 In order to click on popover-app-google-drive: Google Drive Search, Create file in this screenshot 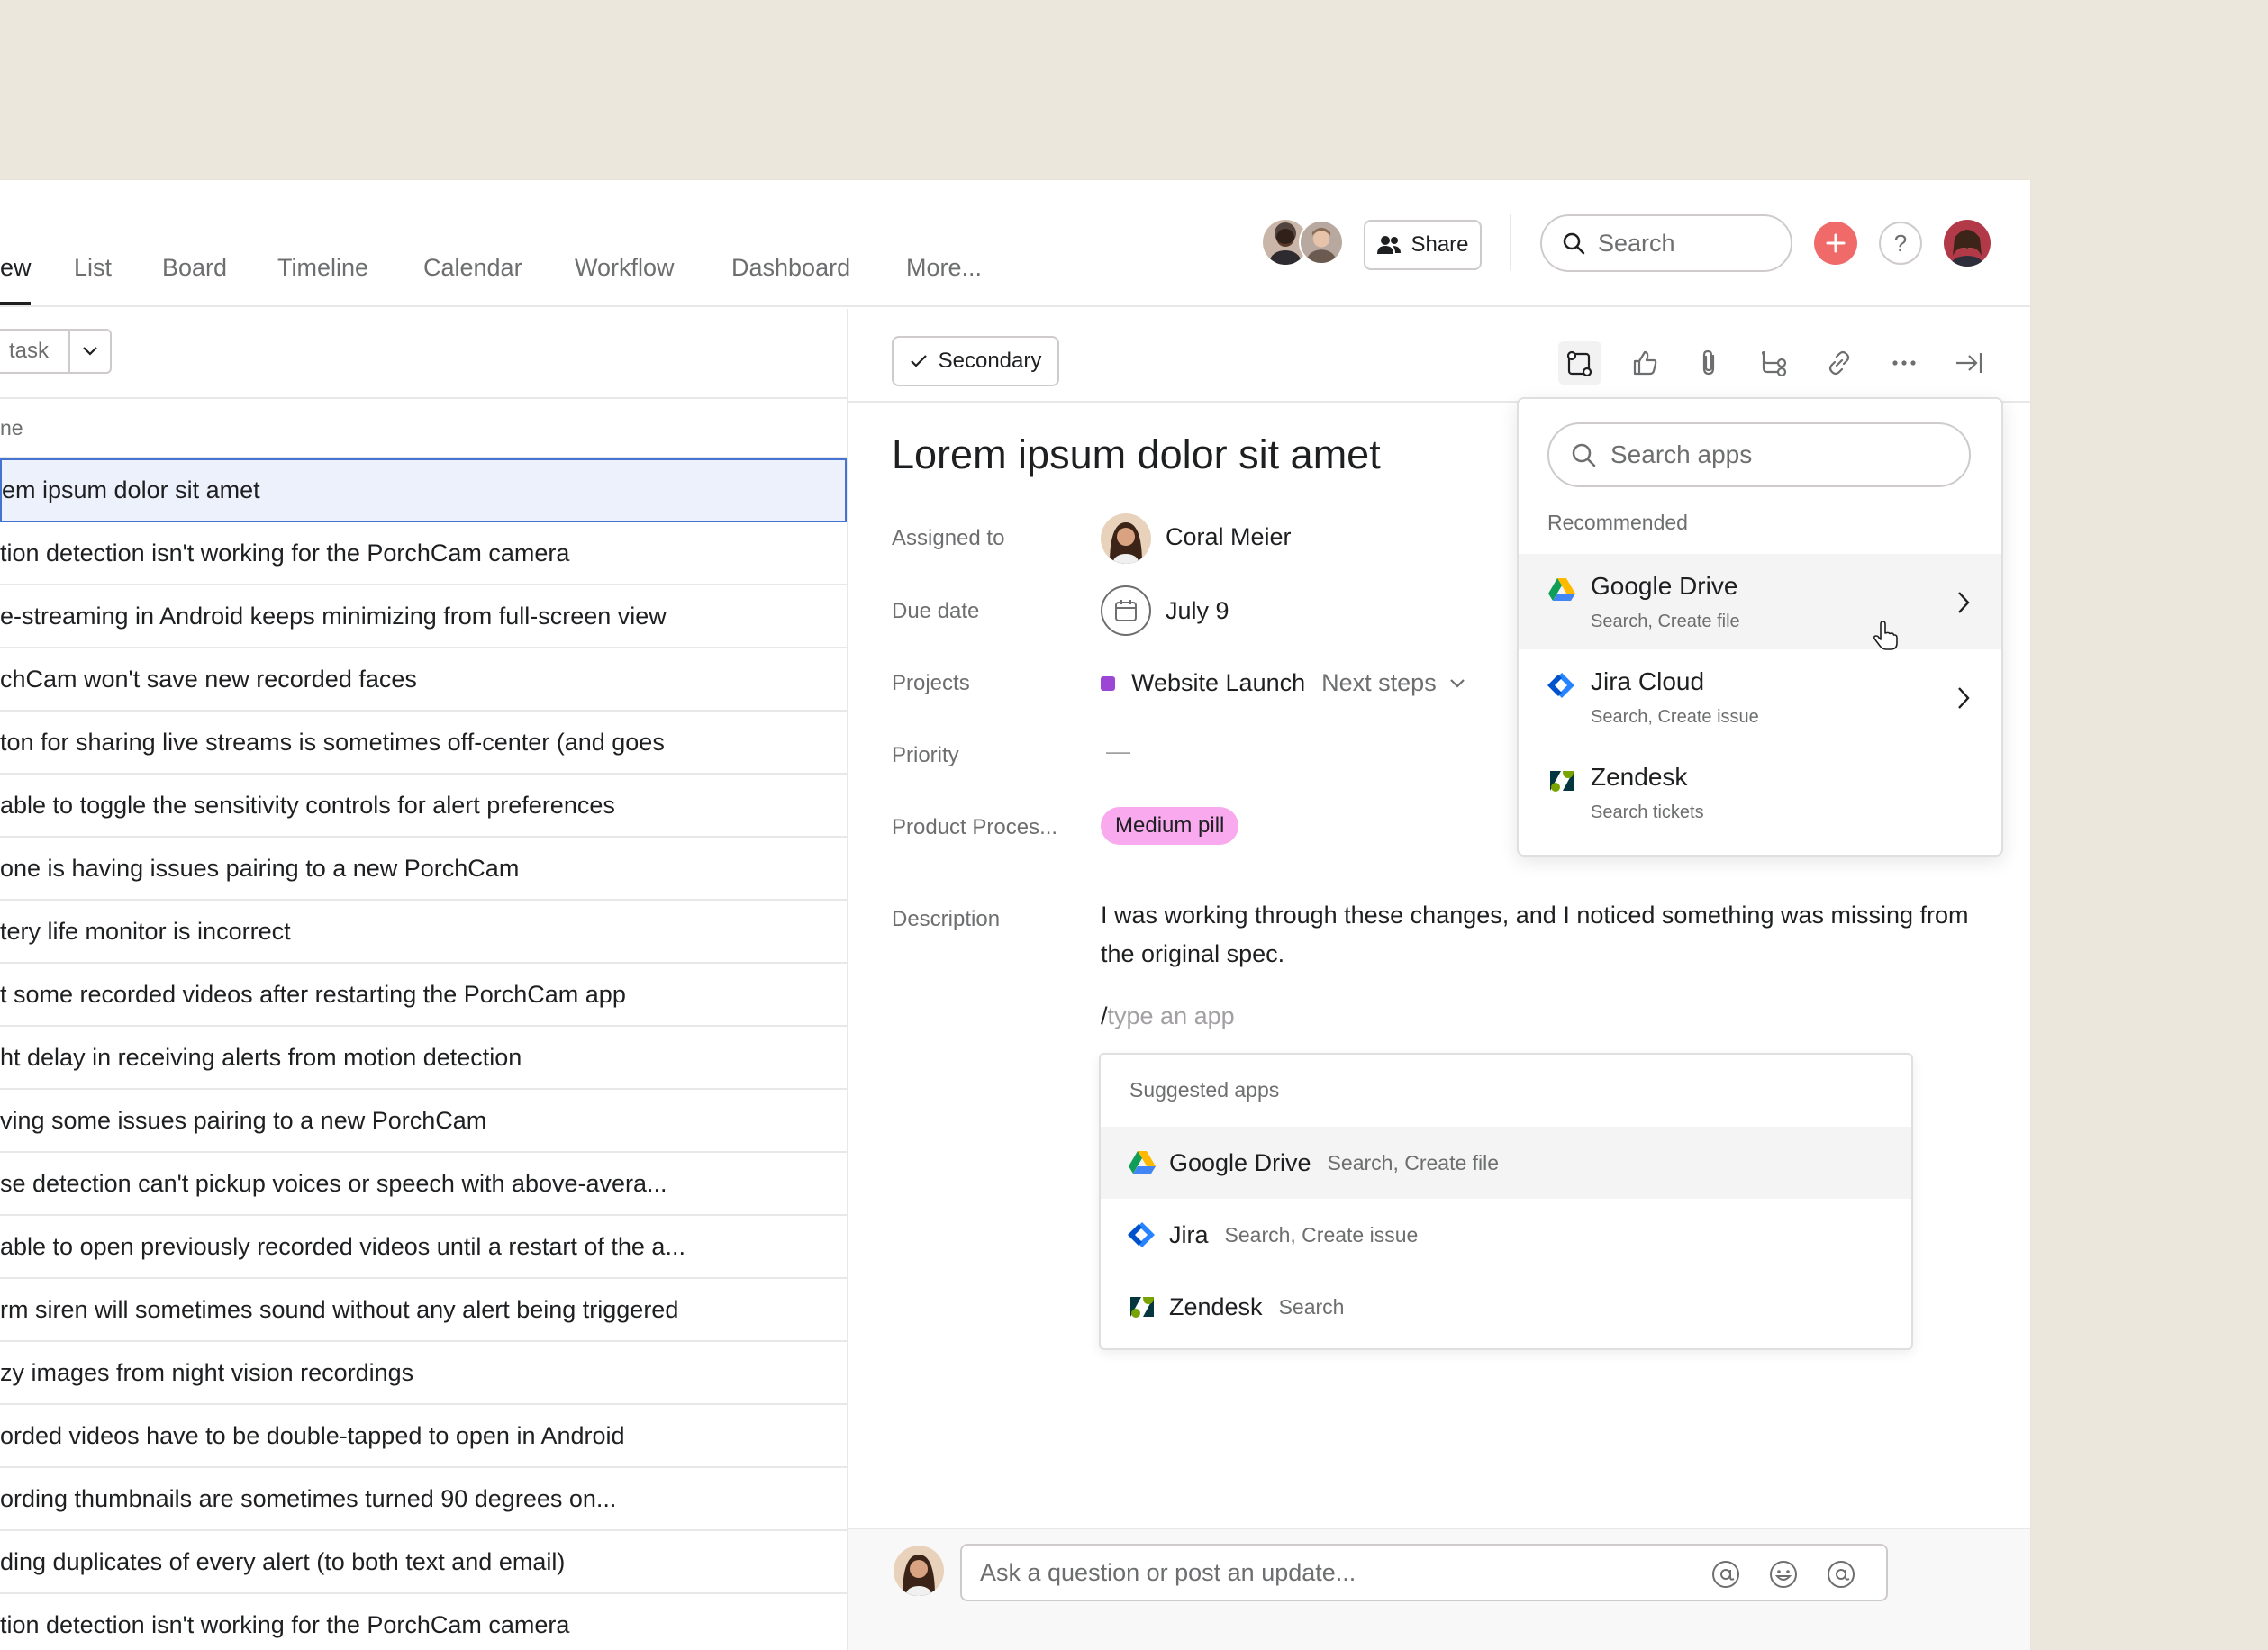, I will do `click(1760, 602)`.